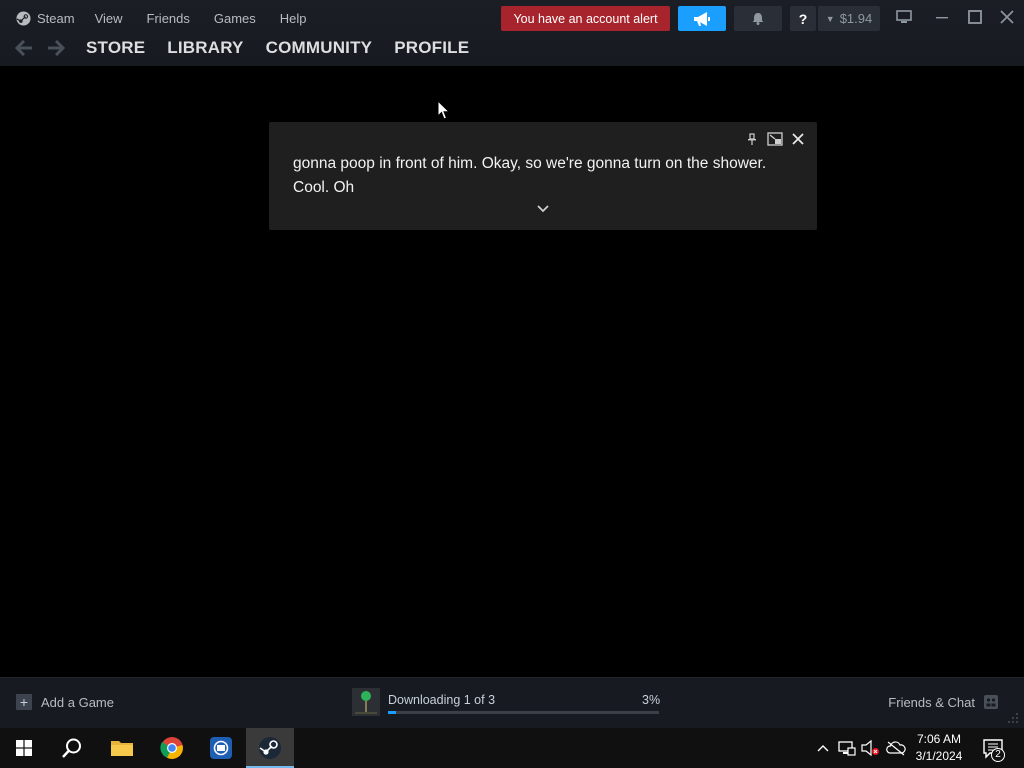 This screenshot has height=768, width=1024. I want to click on pin-icon, so click(752, 139).